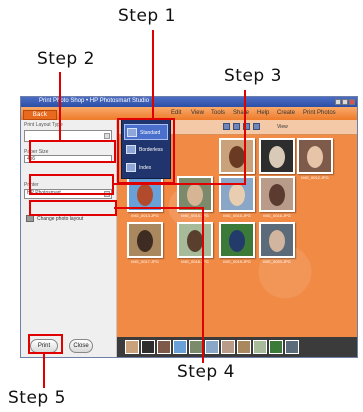 This screenshot has width=363, height=412. Describe the element at coordinates (40, 115) in the screenshot. I see `back-button: Back` at that location.